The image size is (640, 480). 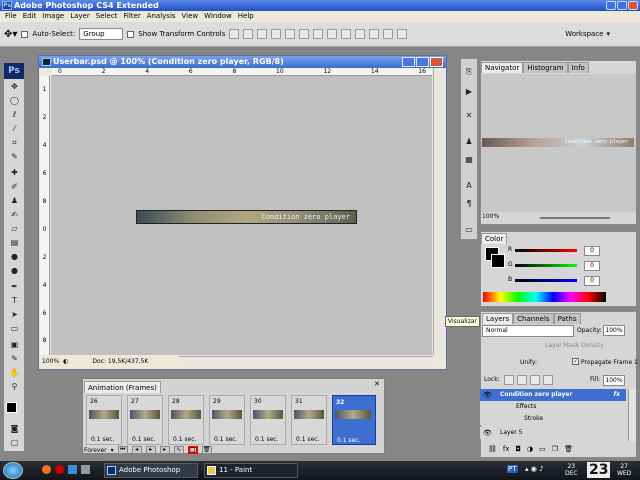 I want to click on magic-wand-icon: ⁄, so click(x=14, y=129).